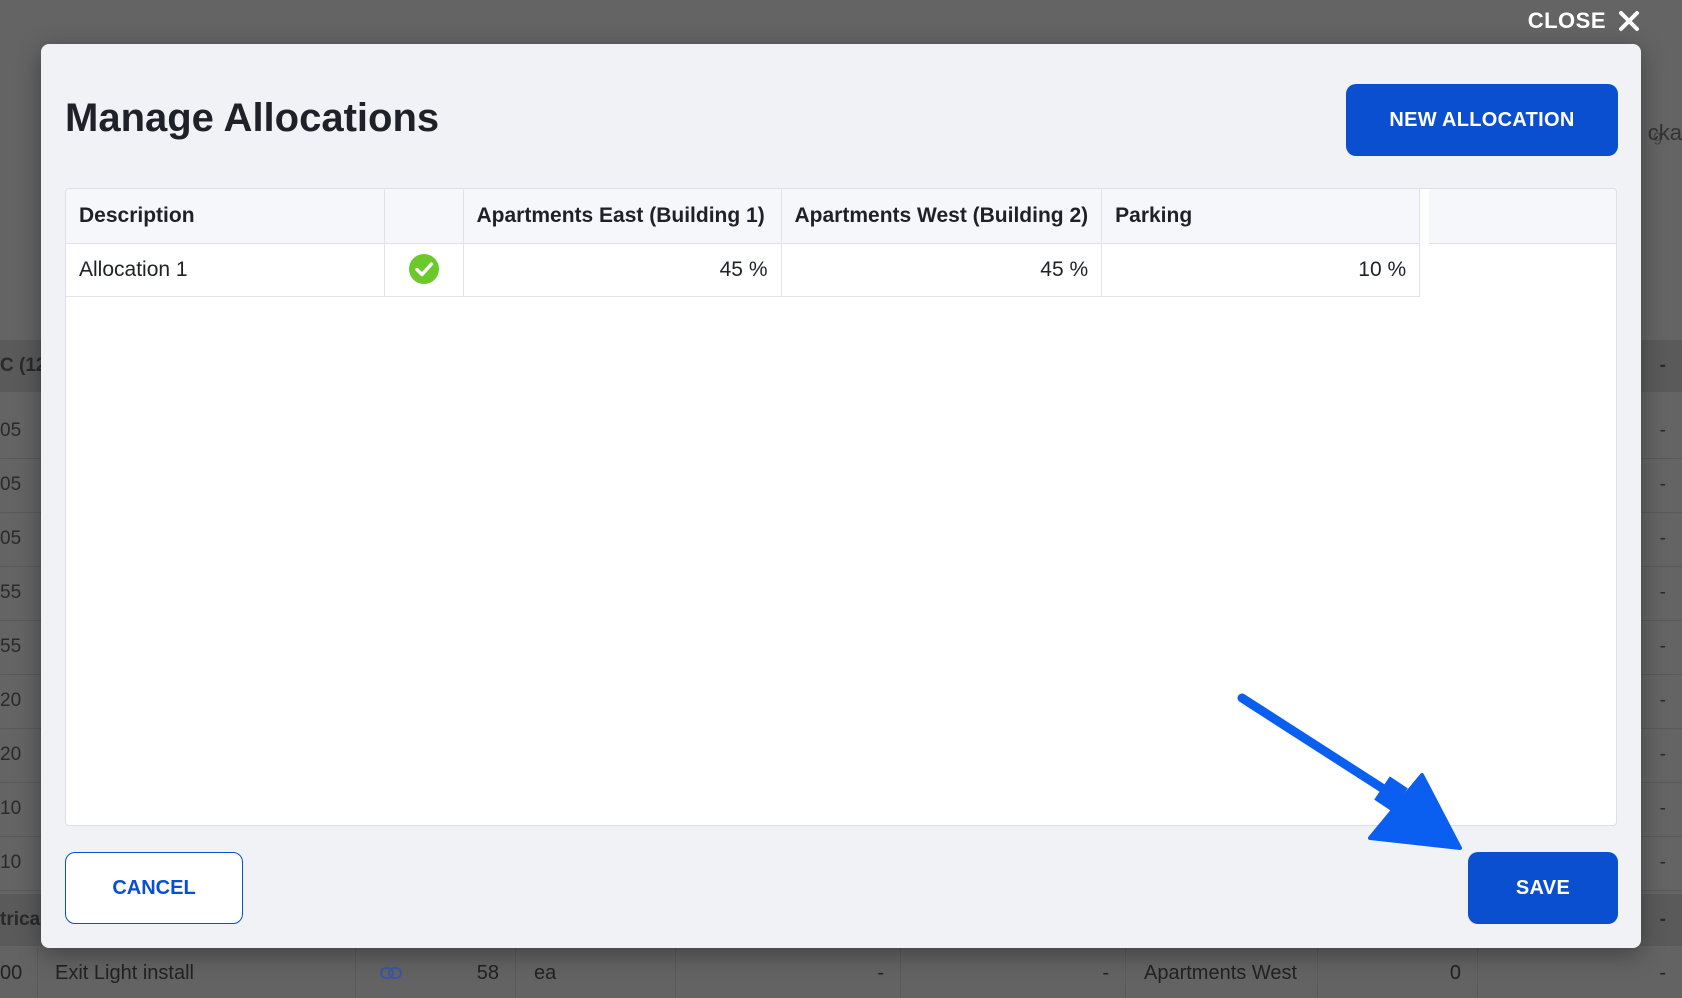  I want to click on allocation-status, so click(424, 270).